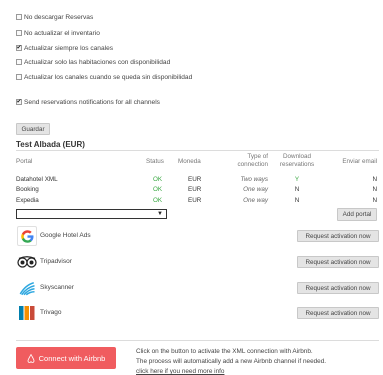  I want to click on airbnb-icon, so click(31, 358).